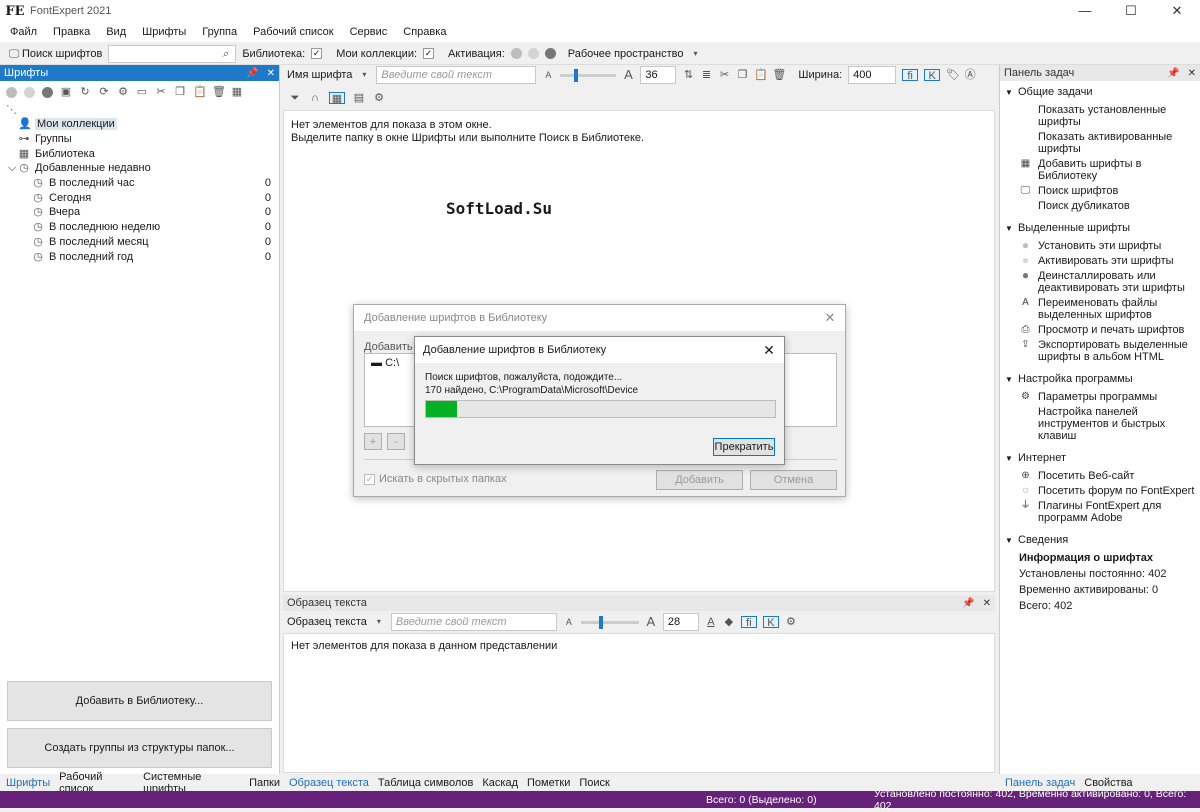  Describe the element at coordinates (500, 783) in the screenshot. I see `tab-cascade: Каскад` at that location.